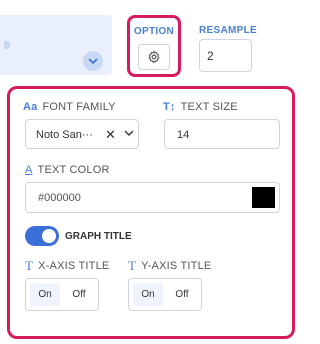  Describe the element at coordinates (225, 55) in the screenshot. I see `resample-input: 2` at that location.